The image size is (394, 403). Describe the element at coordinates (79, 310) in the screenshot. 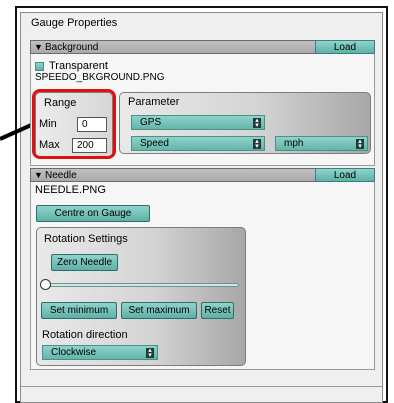

I see `set-minimum-button: Set minimum` at that location.